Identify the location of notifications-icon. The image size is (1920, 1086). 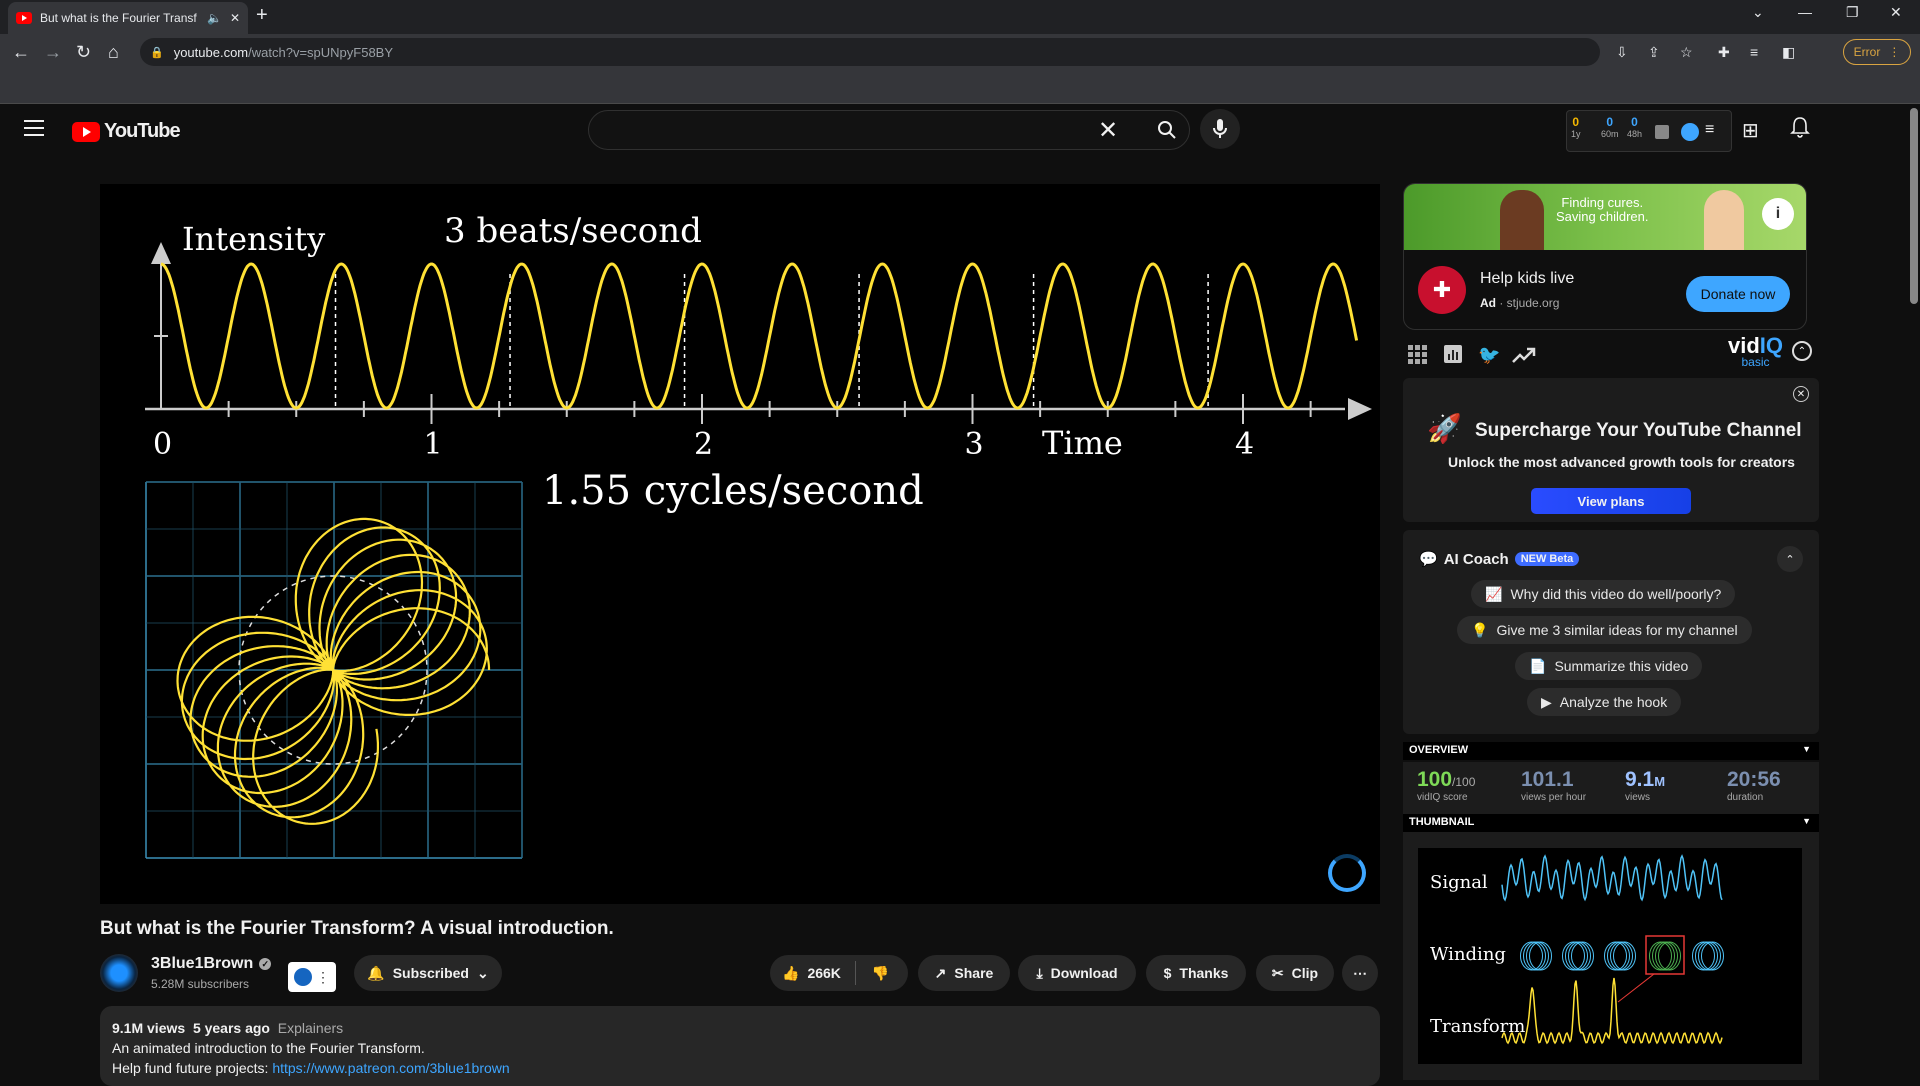
(1800, 129).